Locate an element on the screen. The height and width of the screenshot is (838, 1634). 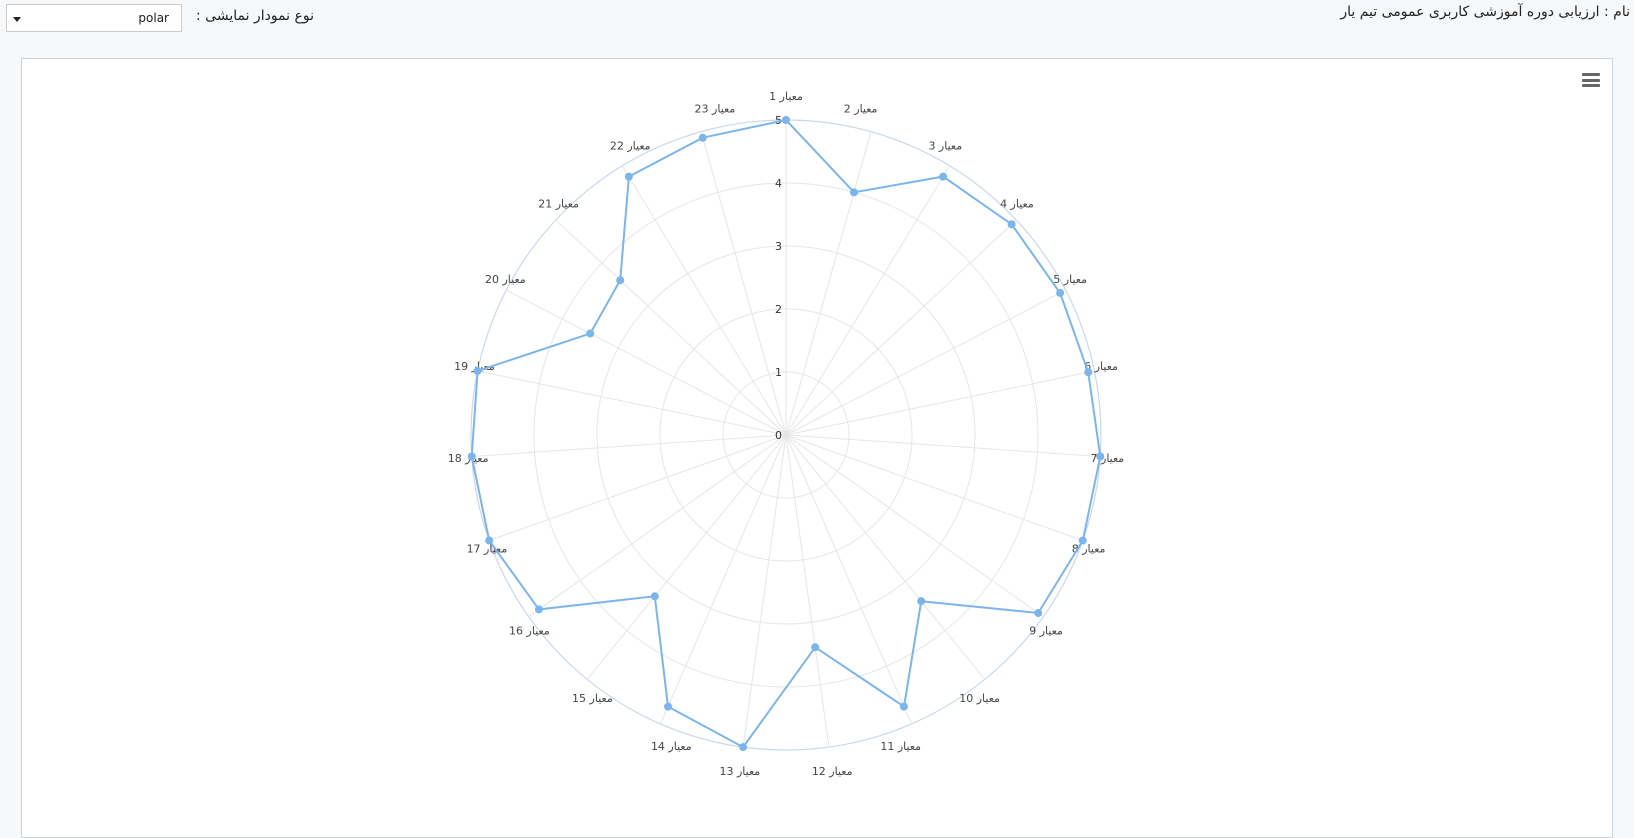
category-label: معیار 12 is located at coordinates (832, 771).